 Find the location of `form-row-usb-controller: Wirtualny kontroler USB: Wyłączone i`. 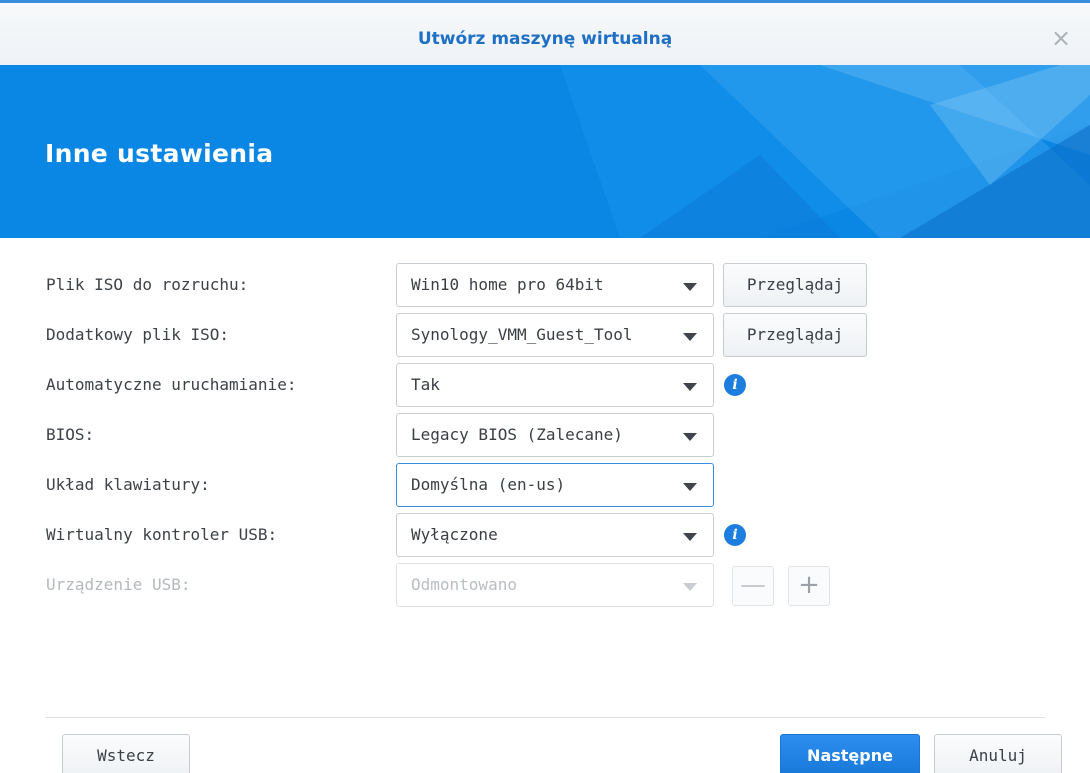

form-row-usb-controller: Wirtualny kontroler USB: Wyłączone i is located at coordinates (545, 535).